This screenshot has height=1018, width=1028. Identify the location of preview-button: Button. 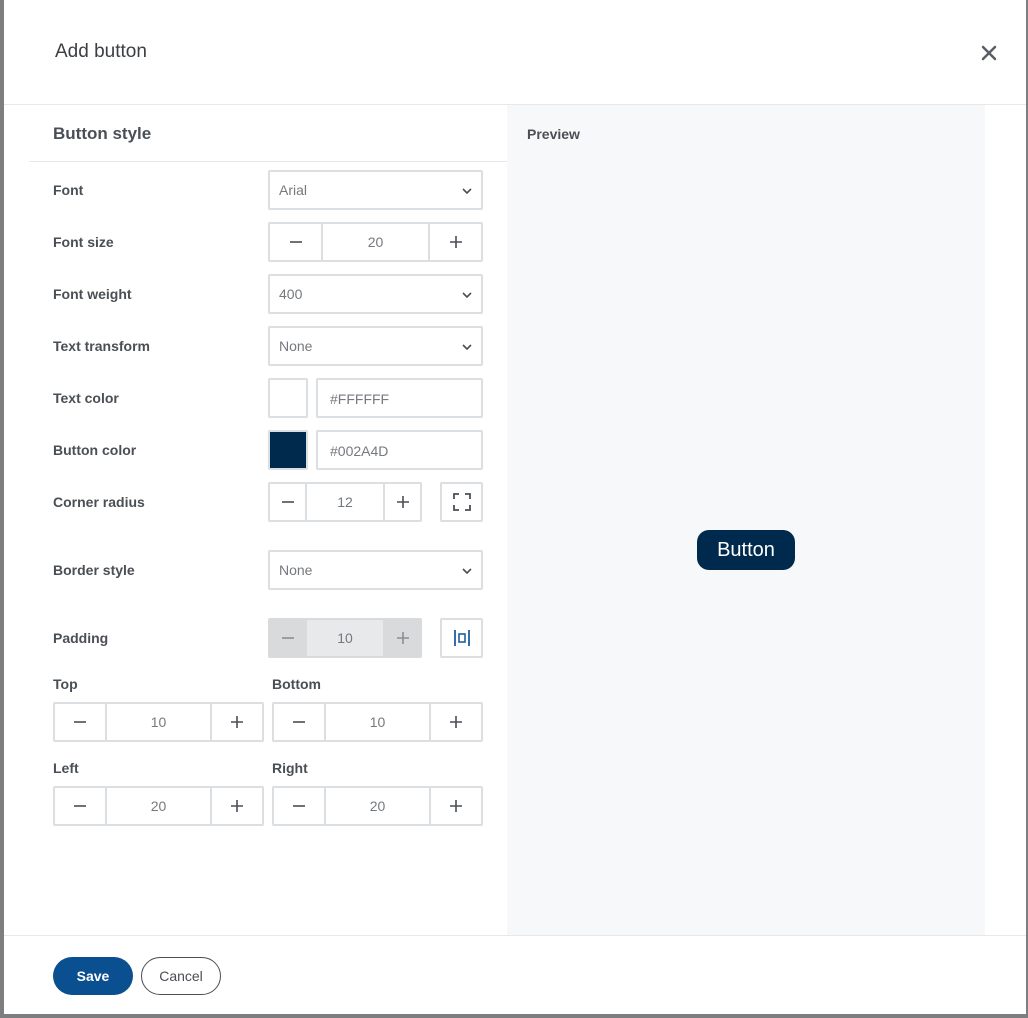
(746, 550).